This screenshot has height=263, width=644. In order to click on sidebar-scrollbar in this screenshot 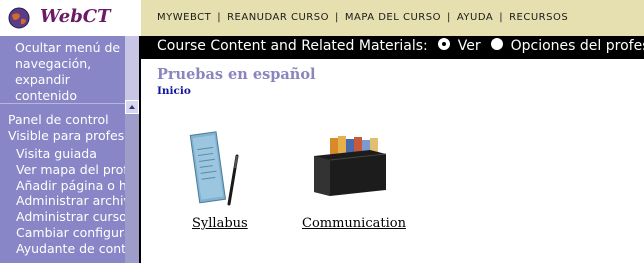, I will do `click(132, 149)`.